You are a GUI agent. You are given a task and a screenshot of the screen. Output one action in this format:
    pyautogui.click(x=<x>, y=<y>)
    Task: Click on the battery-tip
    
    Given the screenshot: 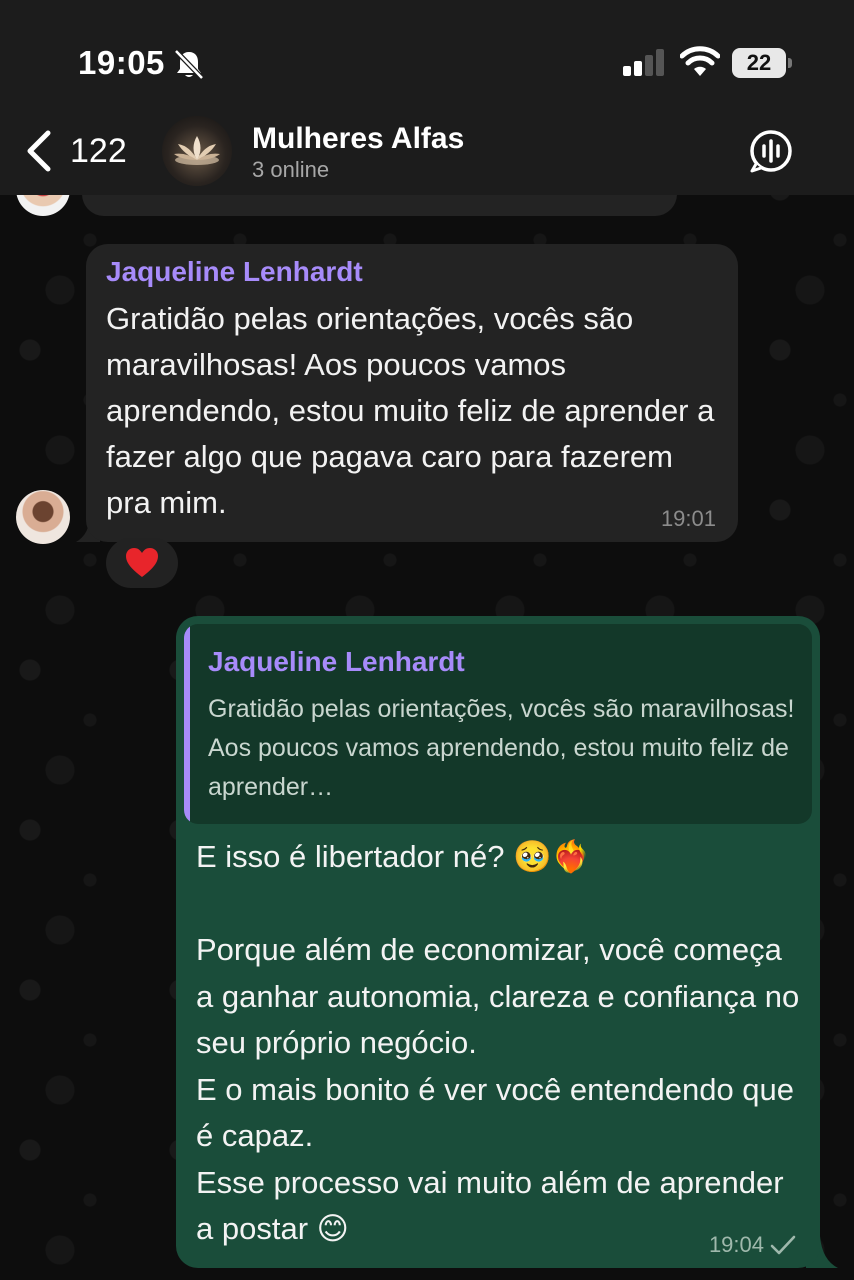 What is the action you would take?
    pyautogui.click(x=790, y=63)
    